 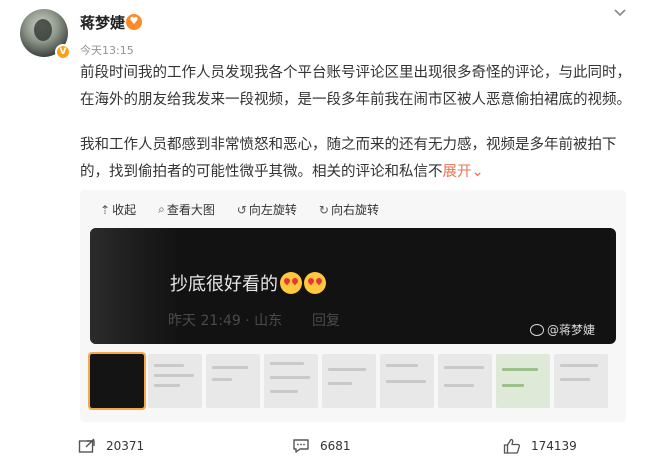 I want to click on expand-link: 展开⌄, so click(x=463, y=172).